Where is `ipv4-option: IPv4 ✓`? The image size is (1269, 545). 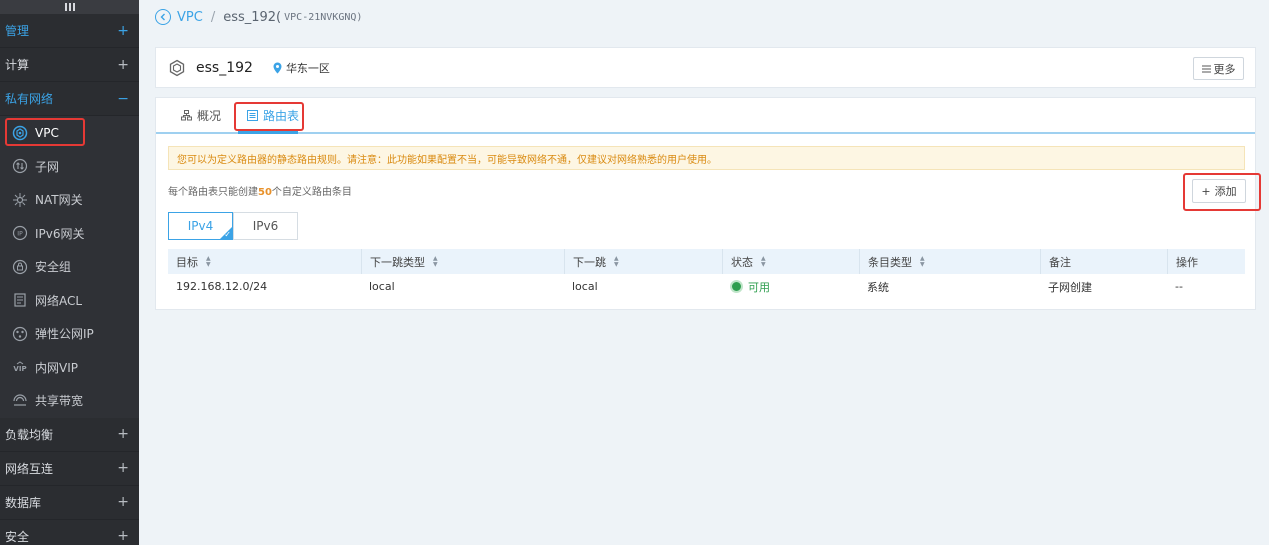 ipv4-option: IPv4 ✓ is located at coordinates (200, 226).